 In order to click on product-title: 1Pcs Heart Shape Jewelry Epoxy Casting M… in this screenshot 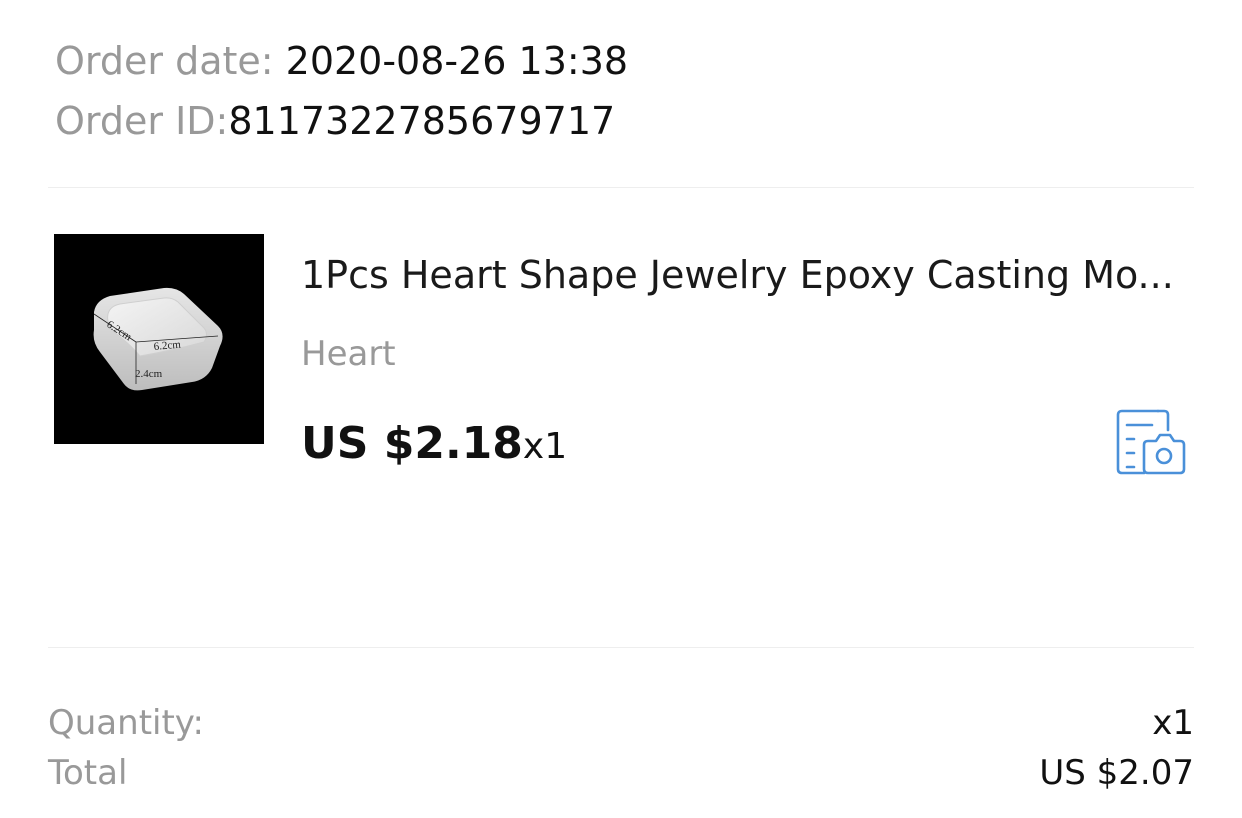, I will do `click(743, 276)`.